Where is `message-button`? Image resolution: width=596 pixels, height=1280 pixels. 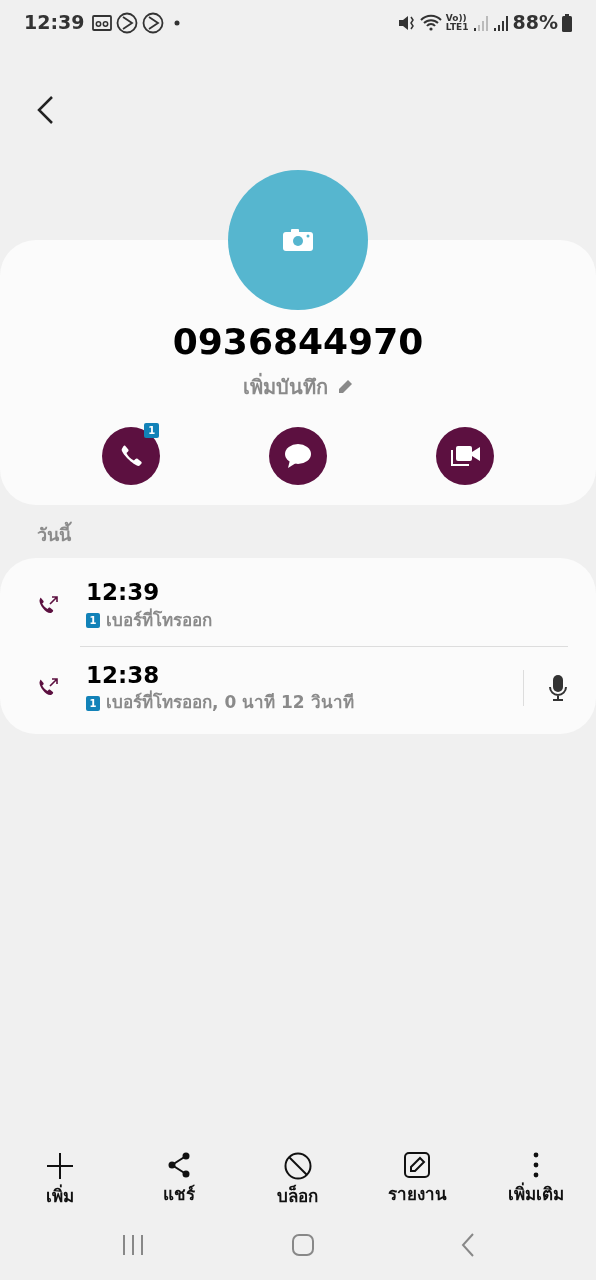
message-button is located at coordinates (298, 456).